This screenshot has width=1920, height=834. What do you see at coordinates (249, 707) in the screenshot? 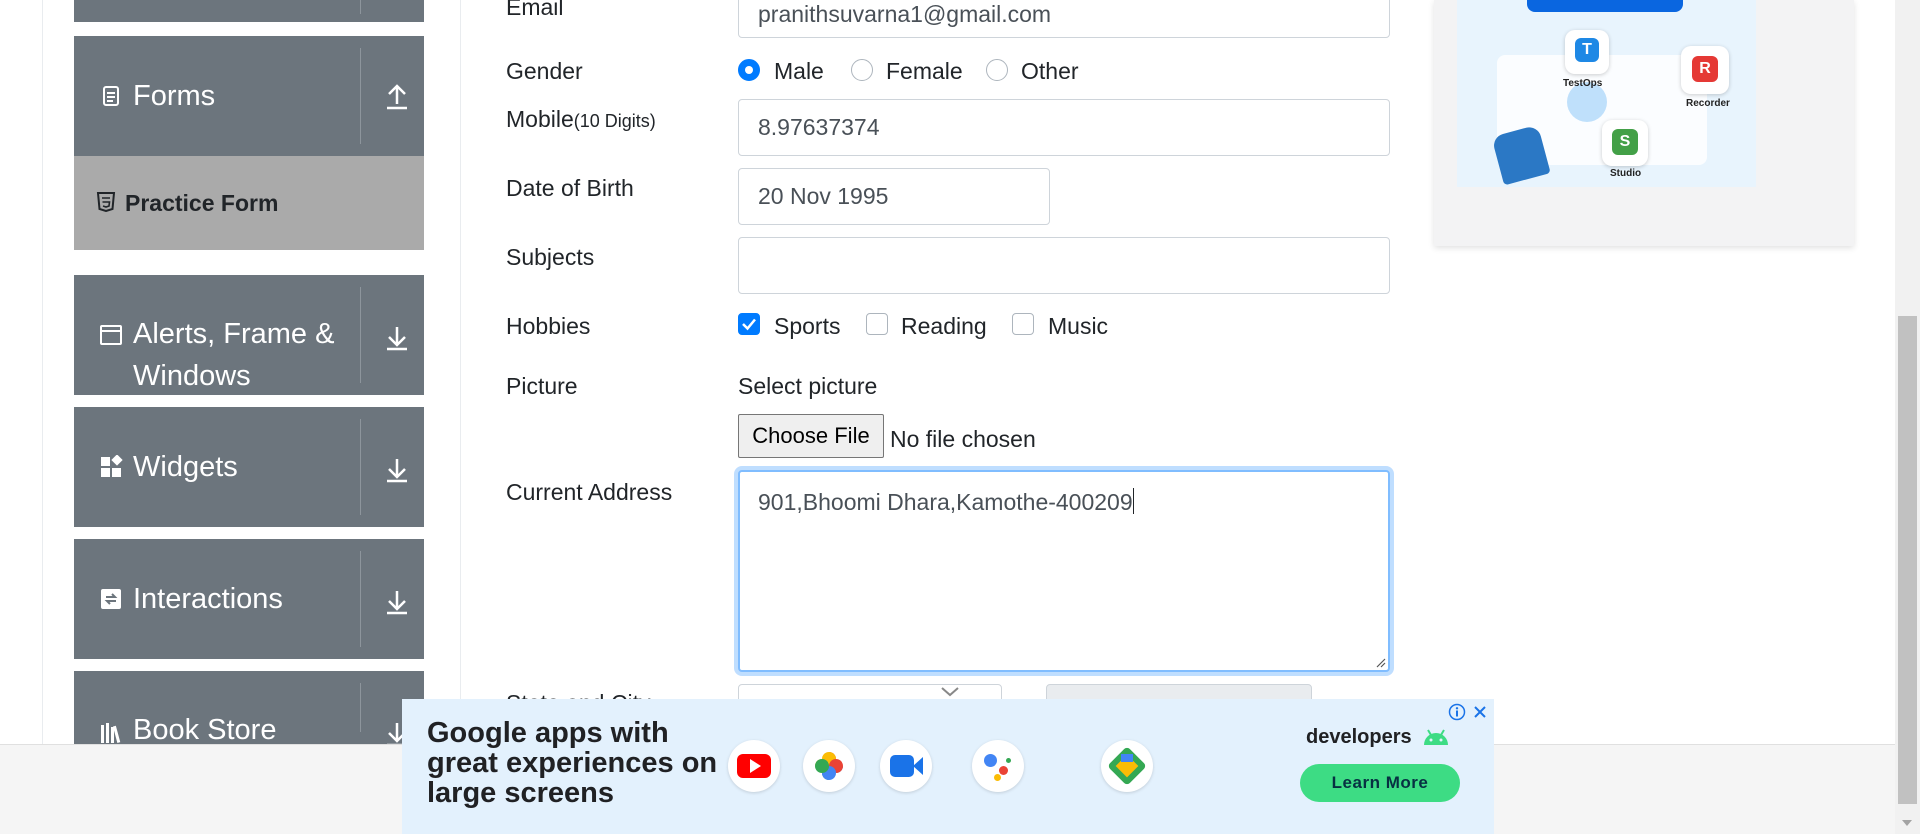
I see `sidebar-group-book-store: Book Store` at bounding box center [249, 707].